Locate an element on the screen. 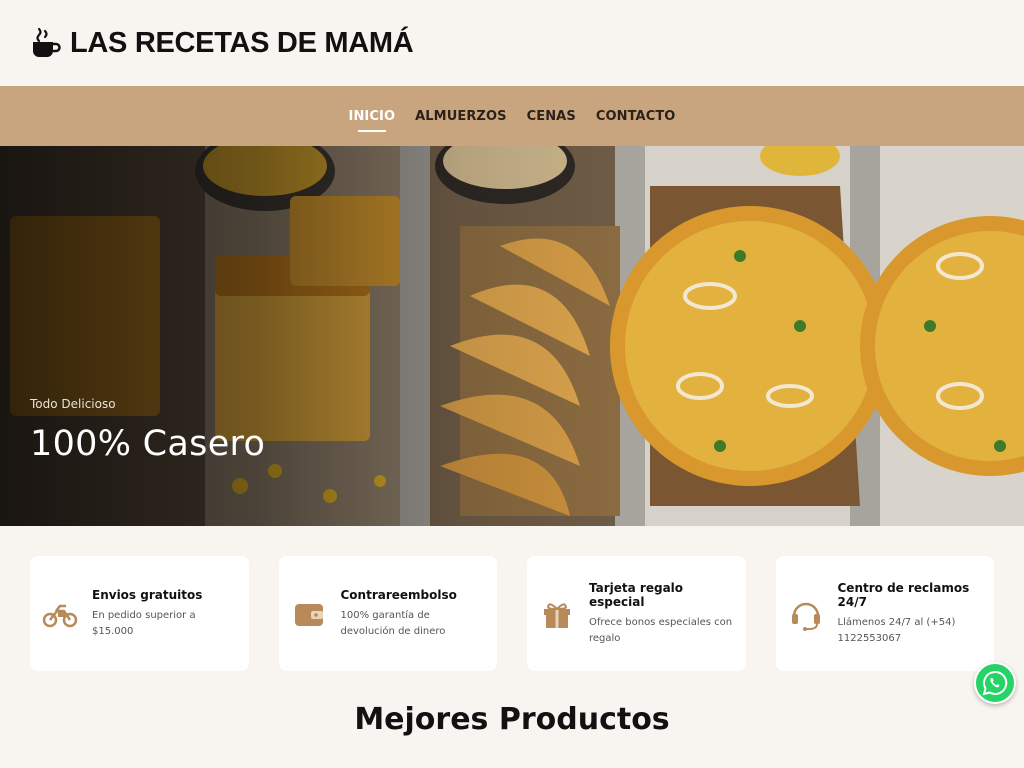  hero-title: 100% Casero is located at coordinates (148, 444).